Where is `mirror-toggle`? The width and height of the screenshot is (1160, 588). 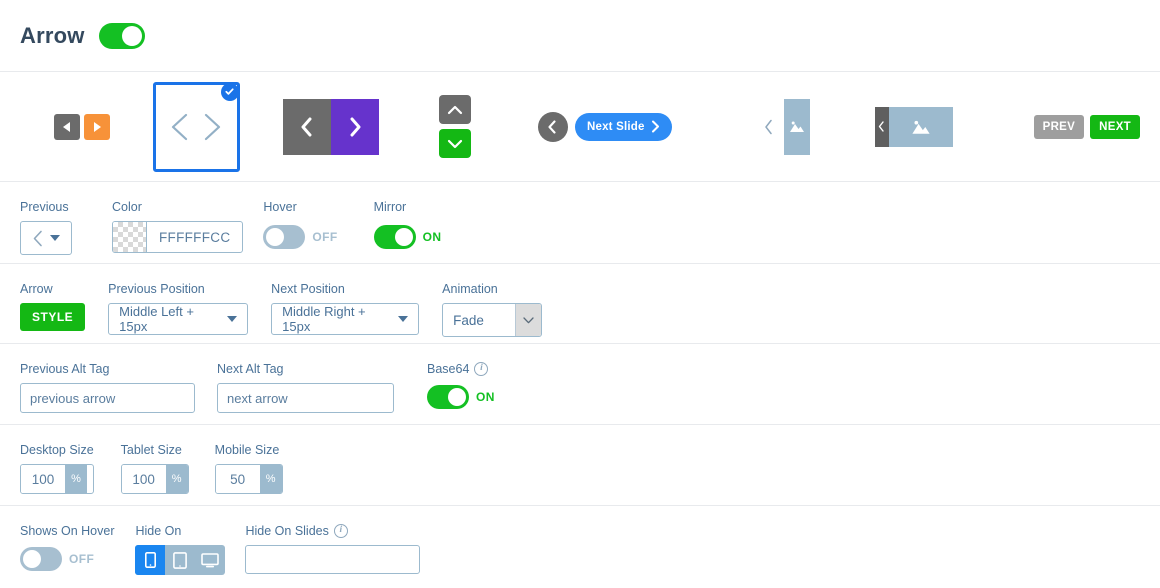
mirror-toggle is located at coordinates (394, 237).